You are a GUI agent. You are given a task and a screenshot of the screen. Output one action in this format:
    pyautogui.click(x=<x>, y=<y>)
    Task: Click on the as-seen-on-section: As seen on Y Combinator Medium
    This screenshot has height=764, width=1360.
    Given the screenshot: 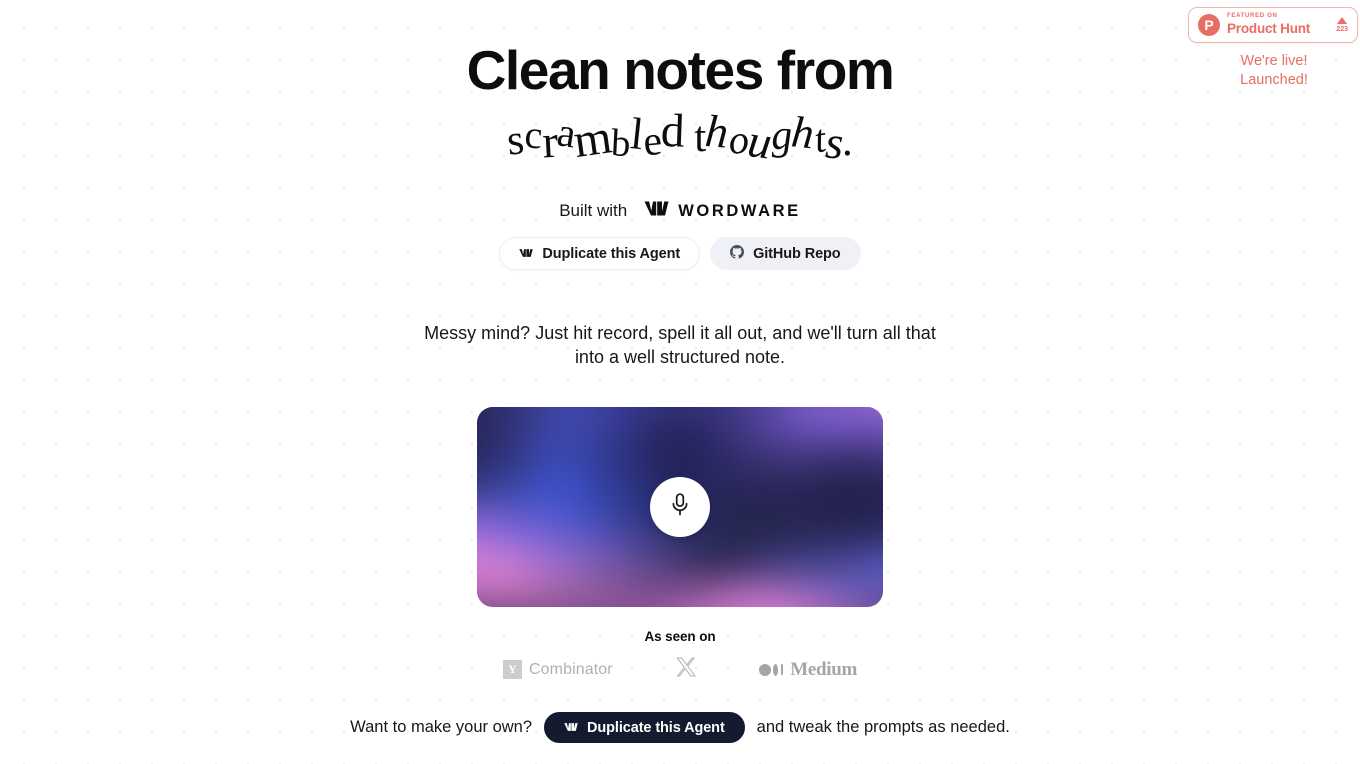 What is the action you would take?
    pyautogui.click(x=679, y=656)
    